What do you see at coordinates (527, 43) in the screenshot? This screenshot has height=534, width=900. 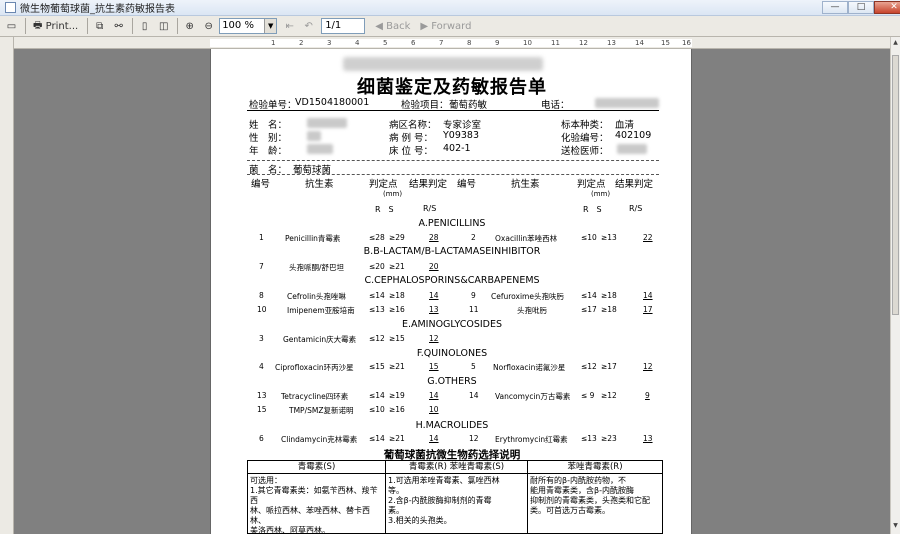 I see `ruler-tick: 10` at bounding box center [527, 43].